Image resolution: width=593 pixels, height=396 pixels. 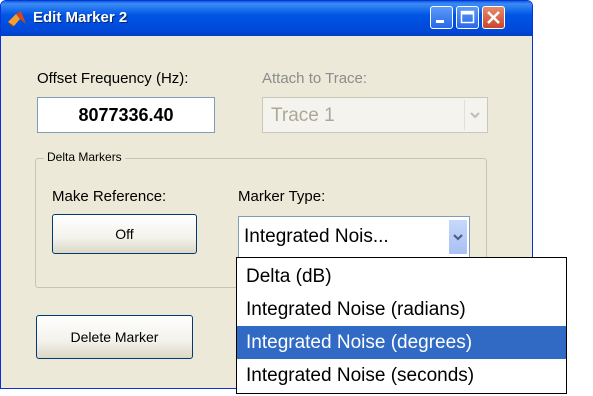 I want to click on make-reference-button: Off, so click(x=124, y=234).